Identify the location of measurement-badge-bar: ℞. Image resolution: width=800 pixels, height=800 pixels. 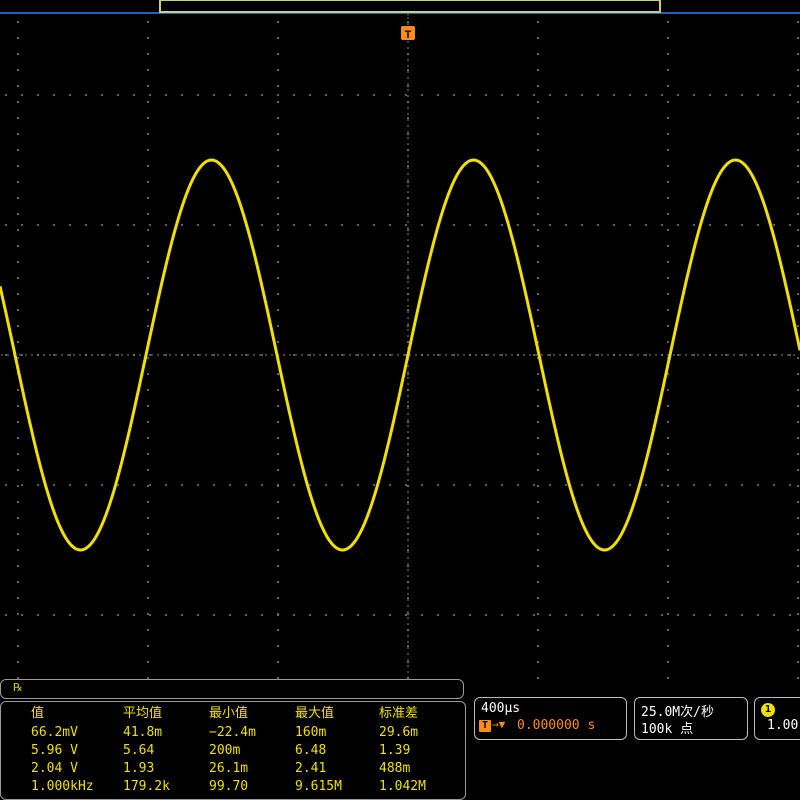
(232, 689).